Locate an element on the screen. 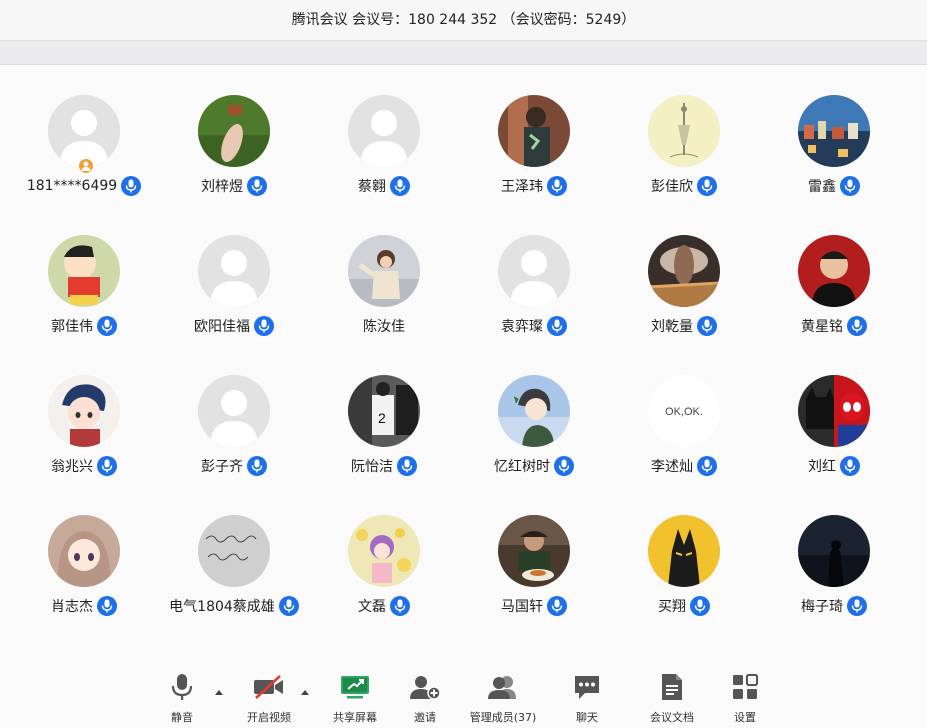 This screenshot has height=728, width=927. add-user-icon is located at coordinates (425, 687).